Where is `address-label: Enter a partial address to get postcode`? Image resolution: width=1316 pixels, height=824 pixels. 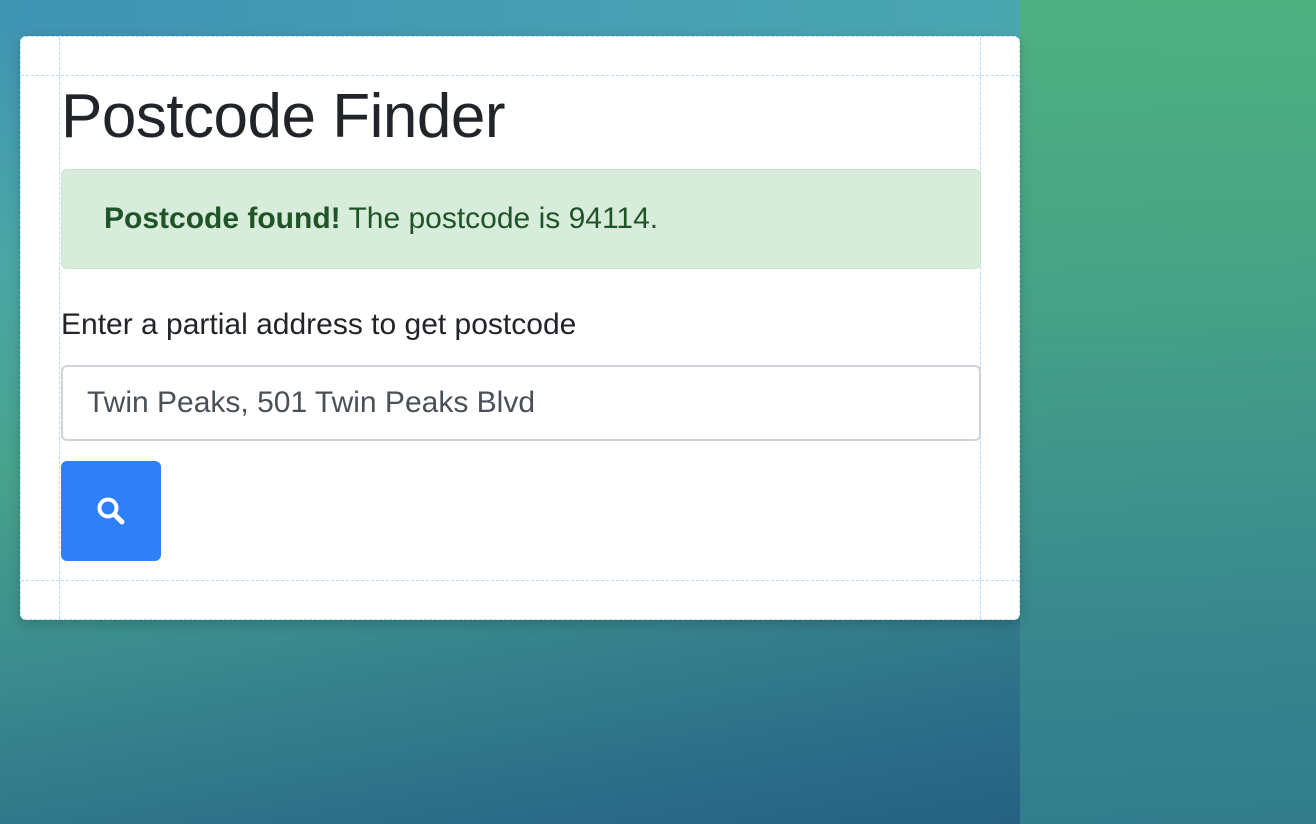 address-label: Enter a partial address to get postcode is located at coordinates (319, 324).